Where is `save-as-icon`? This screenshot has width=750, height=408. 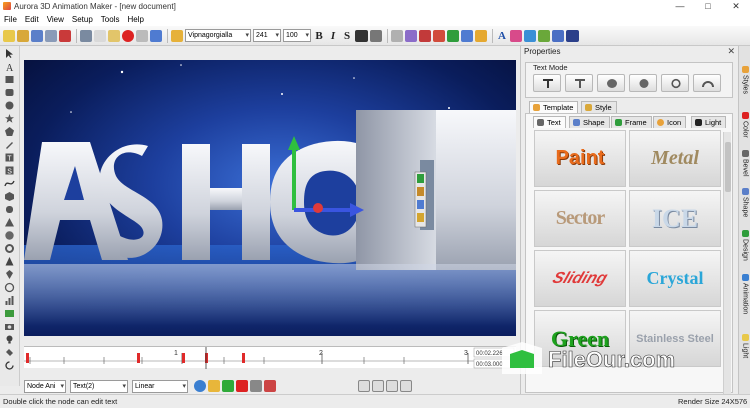 save-as-icon is located at coordinates (51, 35).